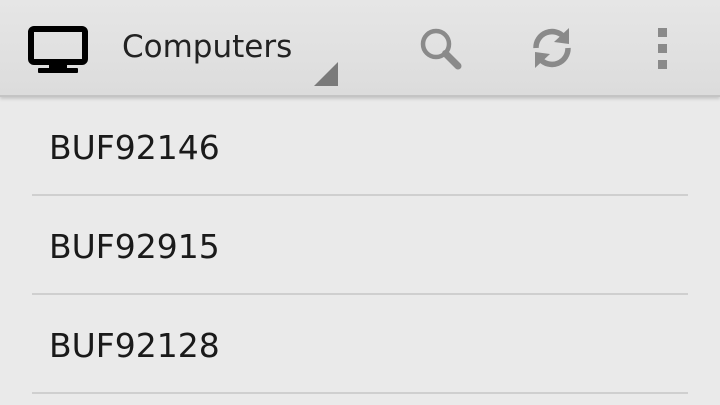 The height and width of the screenshot is (405, 720). I want to click on nav-title: Computers, so click(207, 47).